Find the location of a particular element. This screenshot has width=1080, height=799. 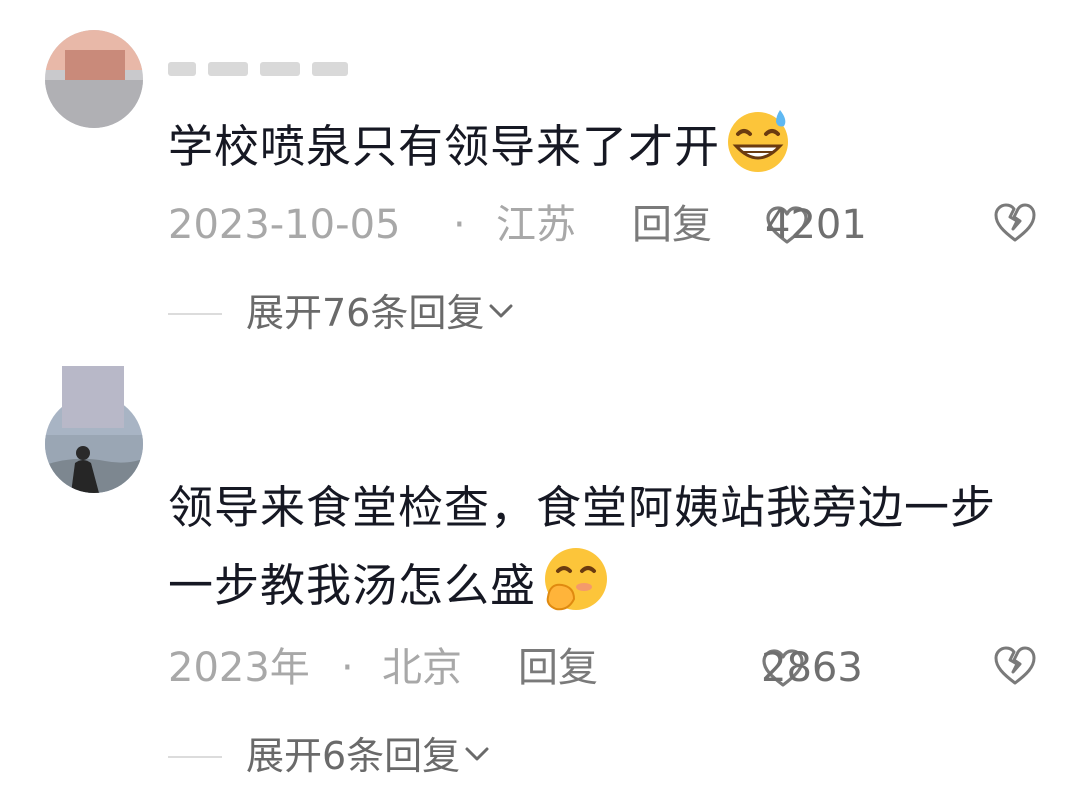

comment-text: 领导来食堂检查，食堂阿姨站我旁边一步一步教我汤怎么盛 is located at coordinates (593, 546).